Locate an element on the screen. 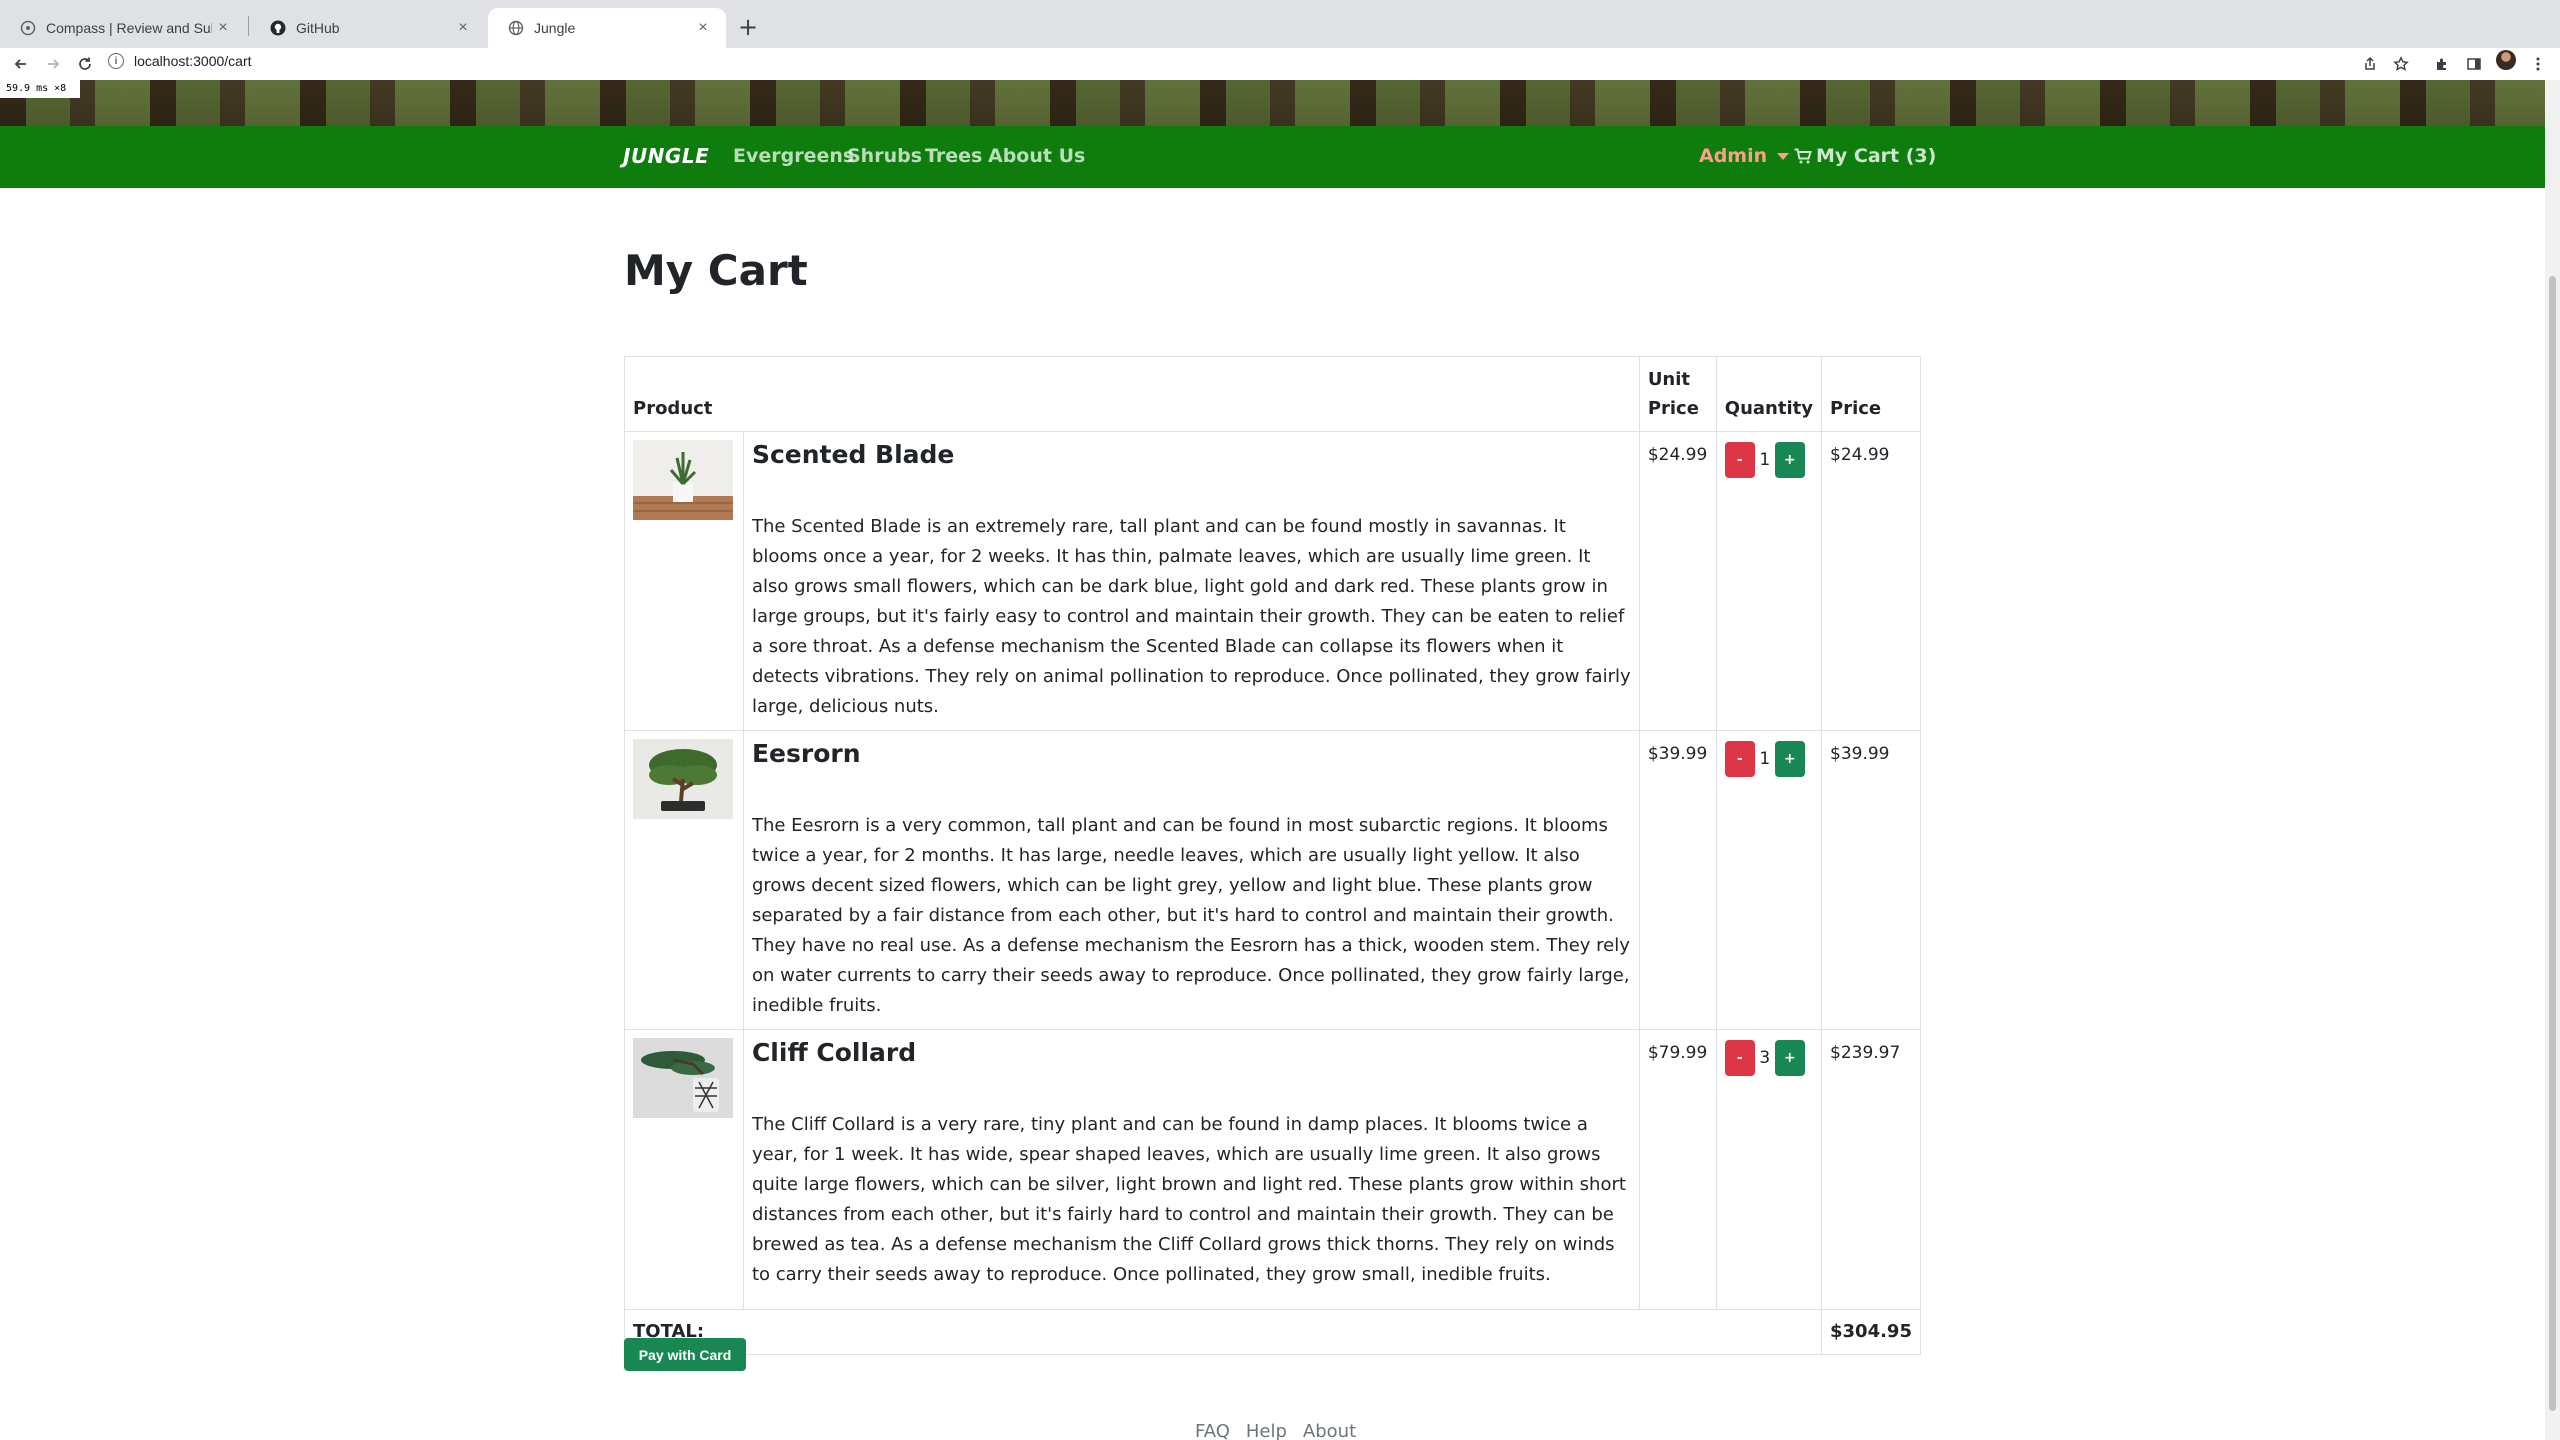 This screenshot has height=1440, width=2560. github-icon is located at coordinates (278, 28).